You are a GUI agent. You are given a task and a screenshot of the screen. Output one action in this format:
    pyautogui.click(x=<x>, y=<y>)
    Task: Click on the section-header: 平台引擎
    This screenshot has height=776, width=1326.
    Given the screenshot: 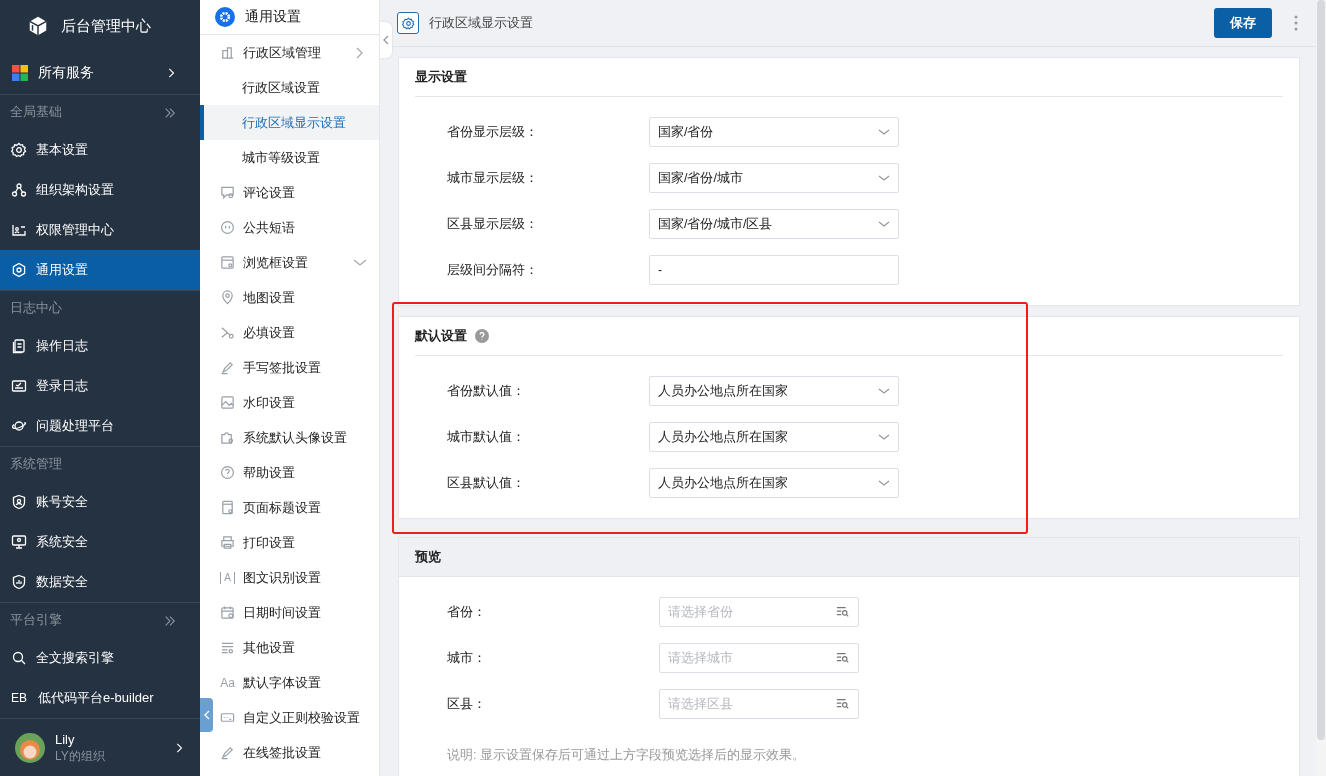 What is the action you would take?
    pyautogui.click(x=36, y=620)
    